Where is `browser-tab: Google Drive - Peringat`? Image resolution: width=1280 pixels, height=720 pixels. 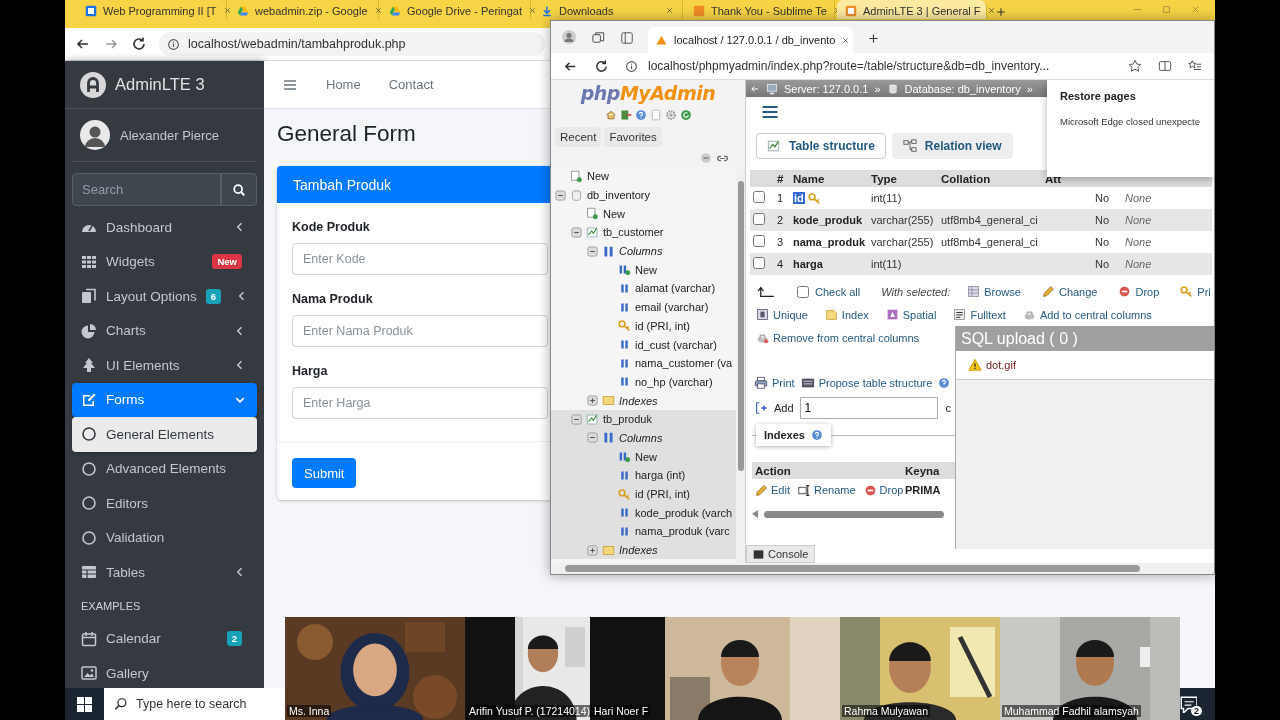
browser-tab: Google Drive - Peringat is located at coordinates (456, 9).